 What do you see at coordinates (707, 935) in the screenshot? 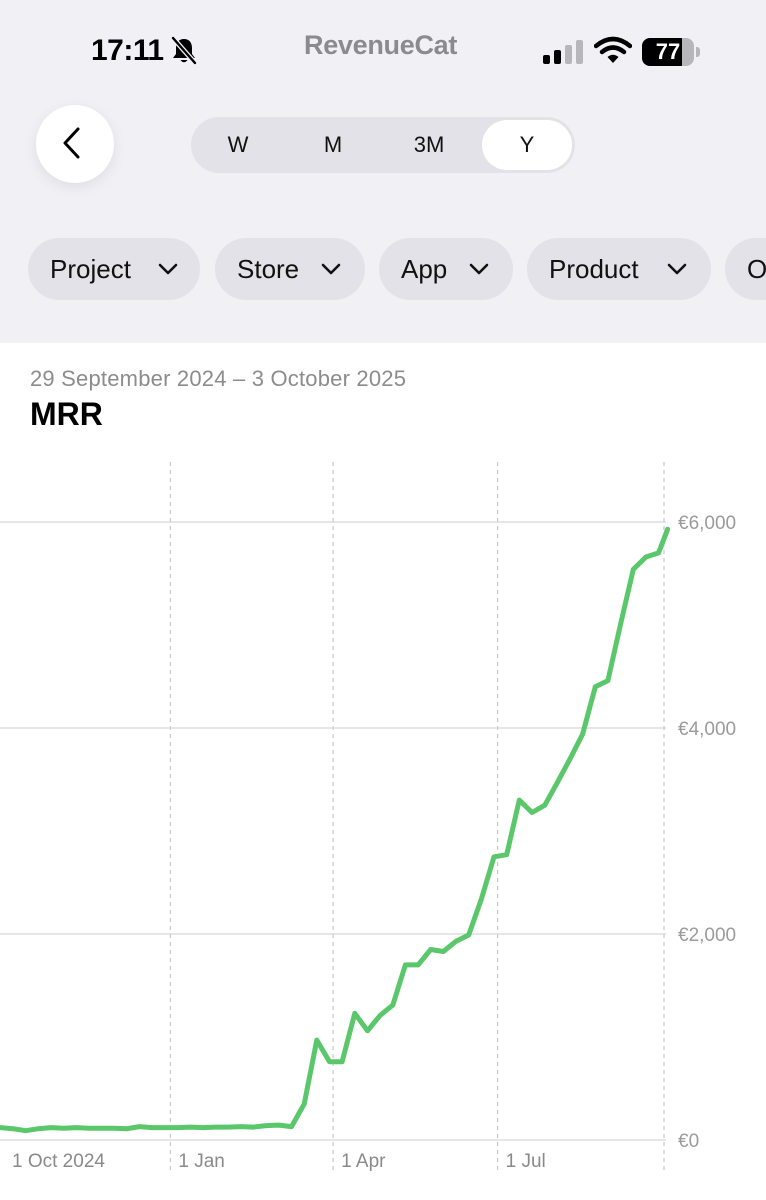
I see `y-tick-label: €2,000` at bounding box center [707, 935].